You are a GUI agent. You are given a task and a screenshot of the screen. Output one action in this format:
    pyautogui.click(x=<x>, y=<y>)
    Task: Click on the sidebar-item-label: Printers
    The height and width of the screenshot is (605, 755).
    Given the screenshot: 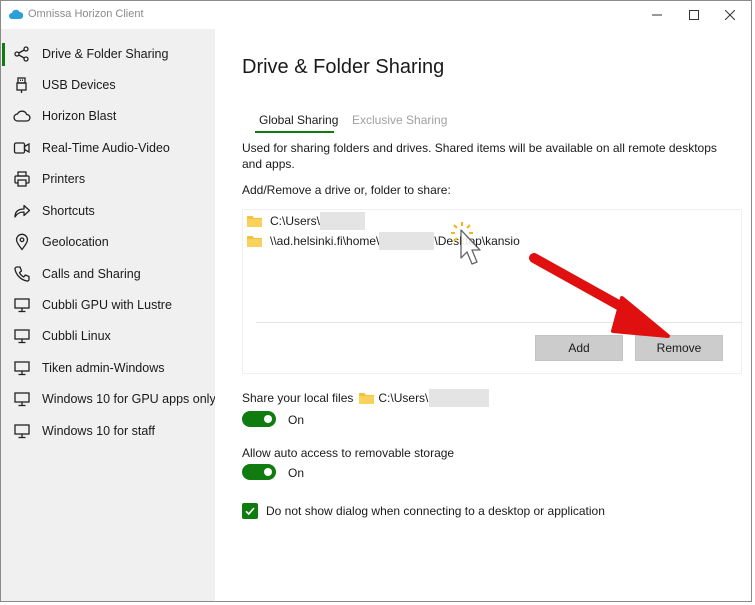 What is the action you would take?
    pyautogui.click(x=64, y=179)
    